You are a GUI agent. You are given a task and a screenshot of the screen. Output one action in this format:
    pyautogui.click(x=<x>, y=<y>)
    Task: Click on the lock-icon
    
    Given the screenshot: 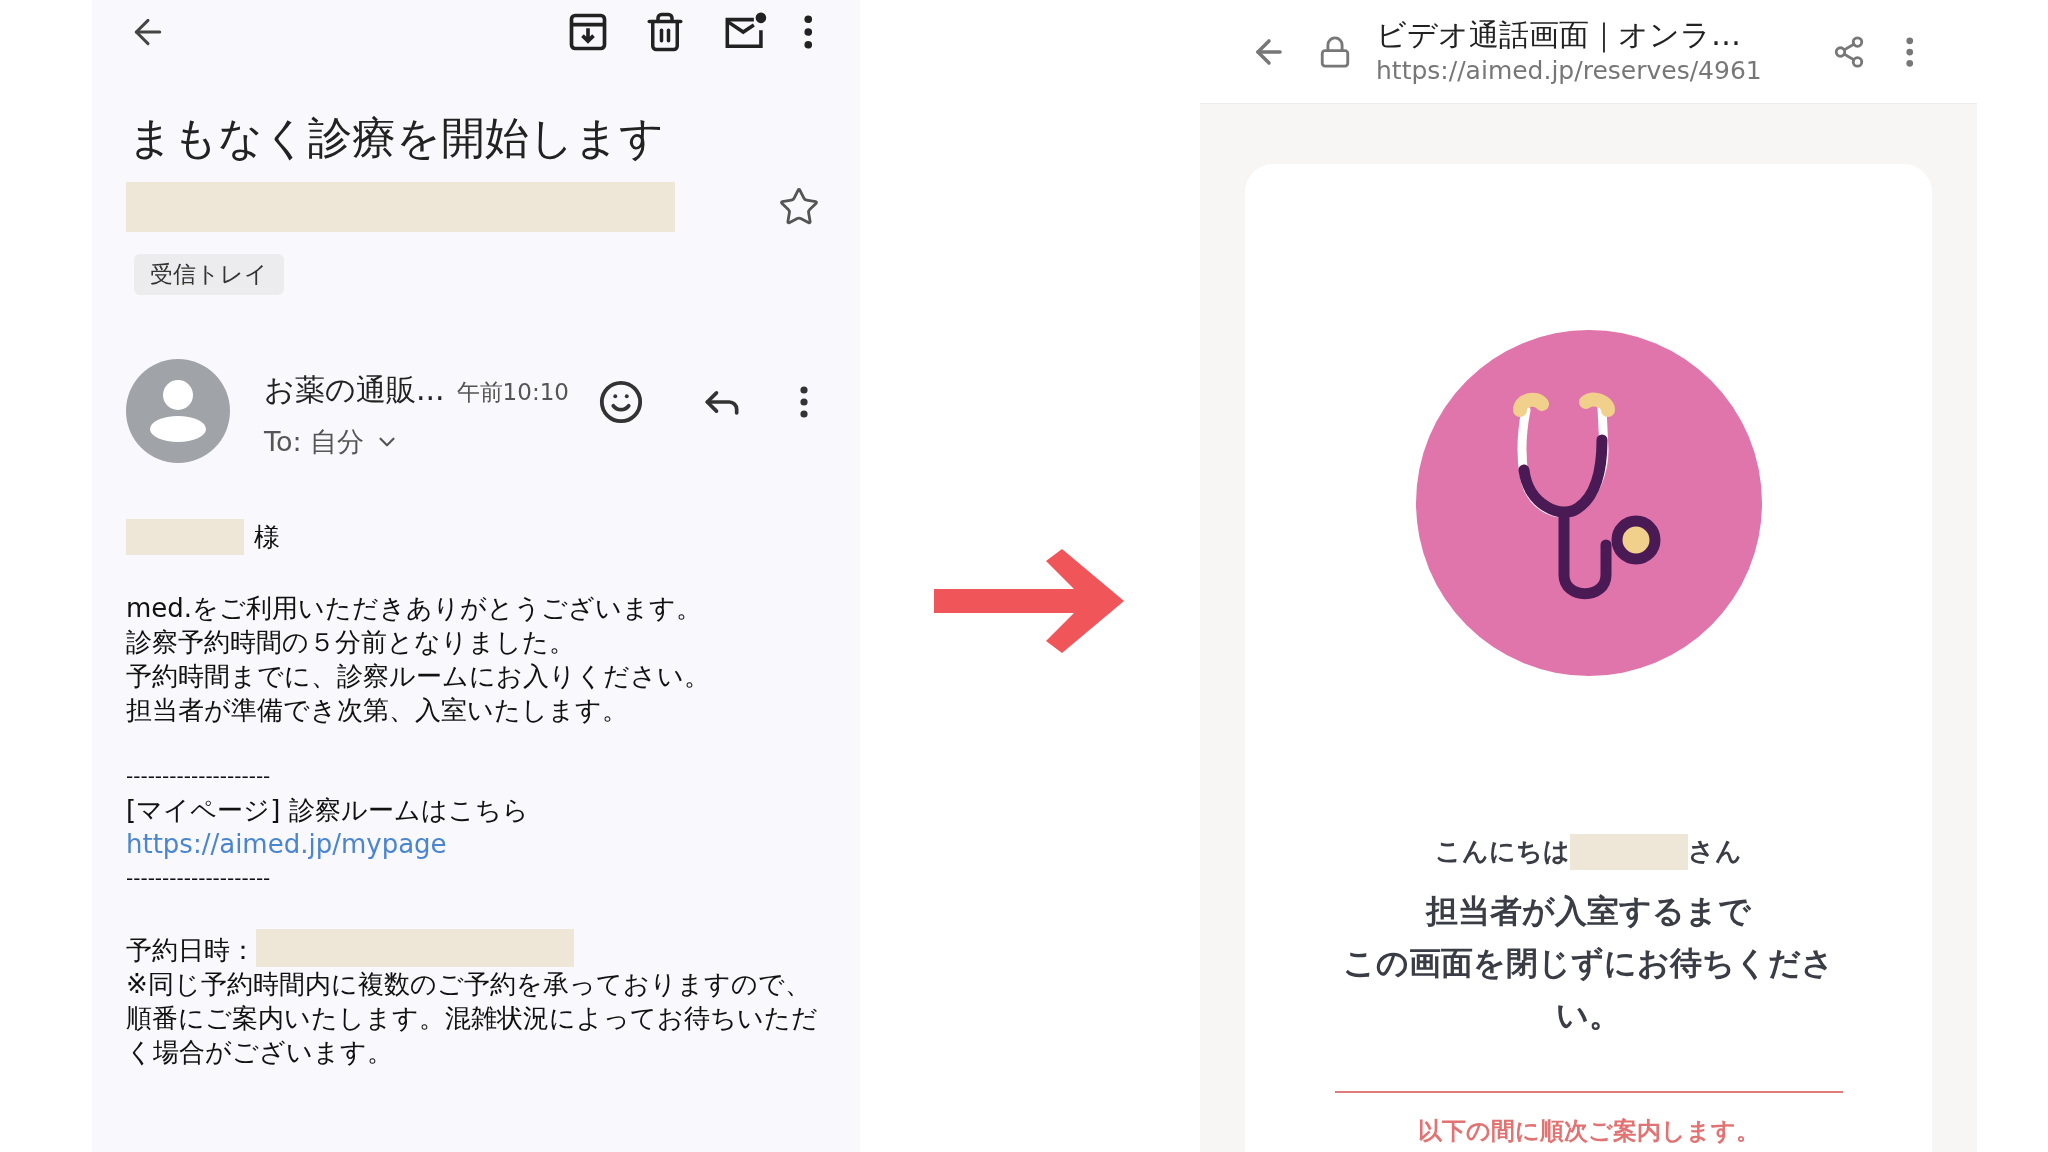 What is the action you would take?
    pyautogui.click(x=1335, y=51)
    